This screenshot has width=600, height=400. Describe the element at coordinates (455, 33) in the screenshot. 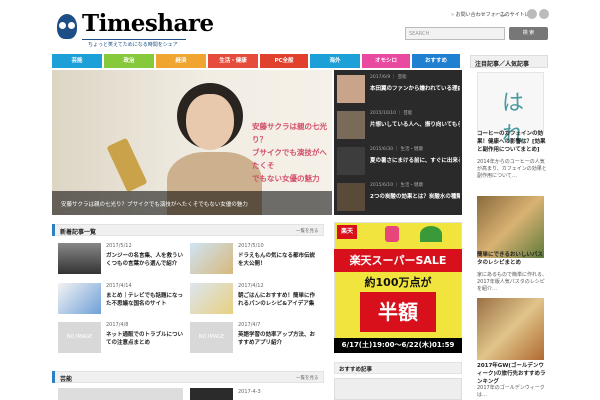

I see `search-input: SEARCH` at that location.